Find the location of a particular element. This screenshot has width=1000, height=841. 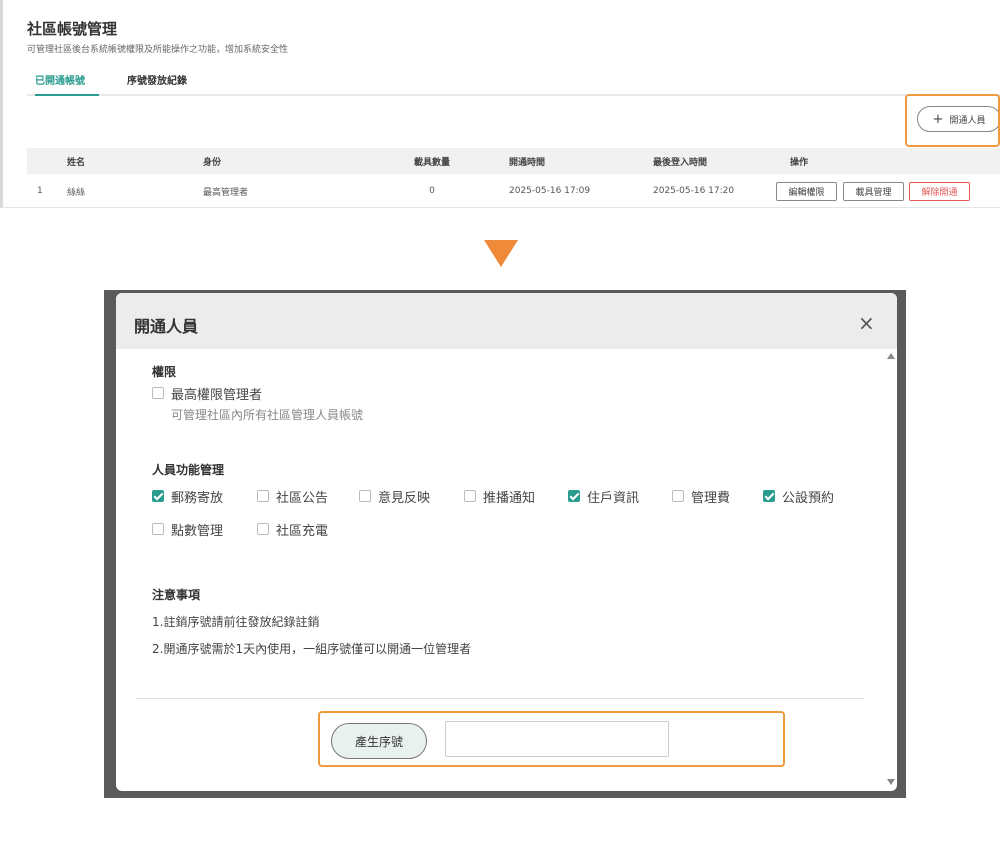

functions-title: 人員功能管理 is located at coordinates (188, 470).